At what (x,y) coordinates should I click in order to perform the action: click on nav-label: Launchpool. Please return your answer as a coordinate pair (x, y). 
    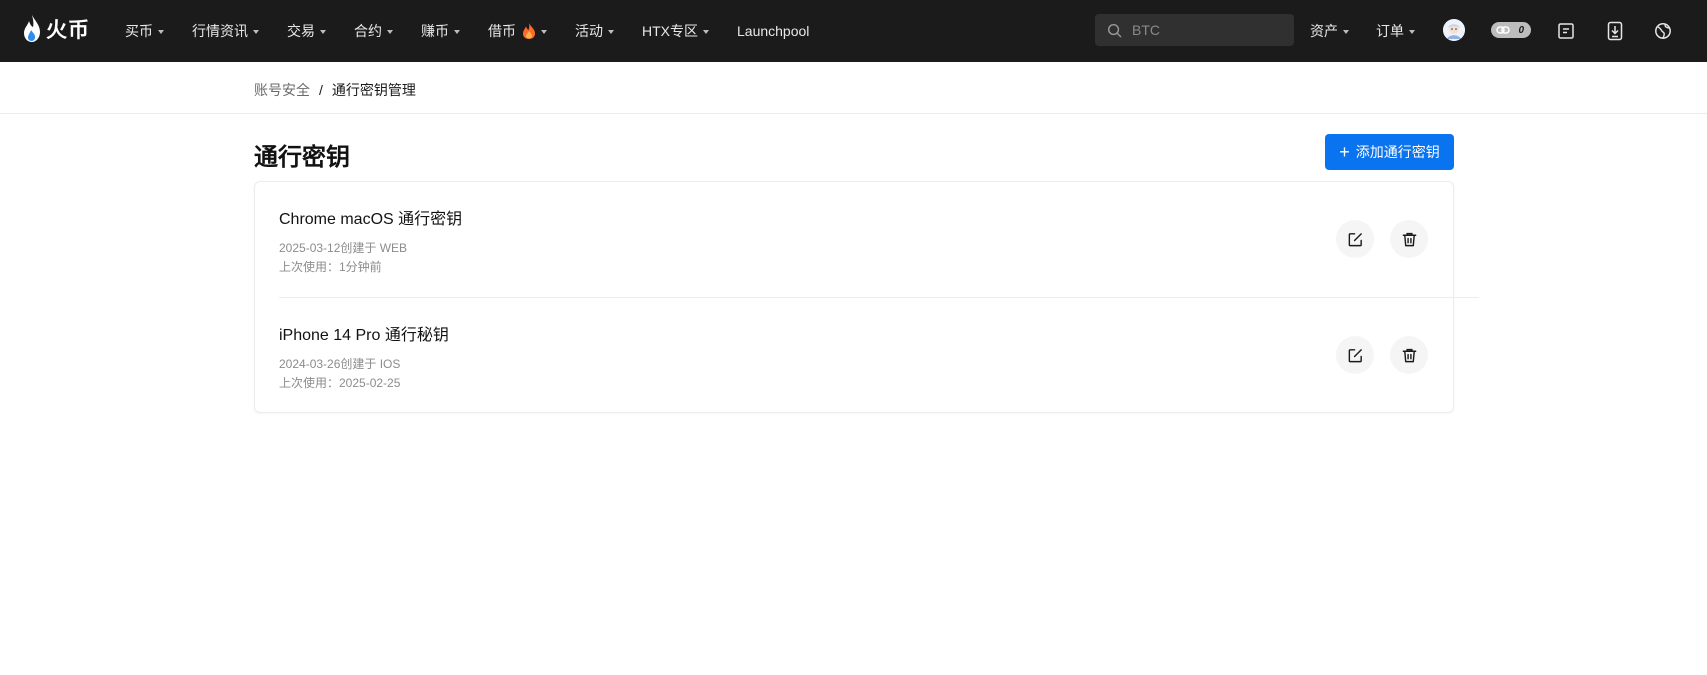
    Looking at the image, I should click on (773, 31).